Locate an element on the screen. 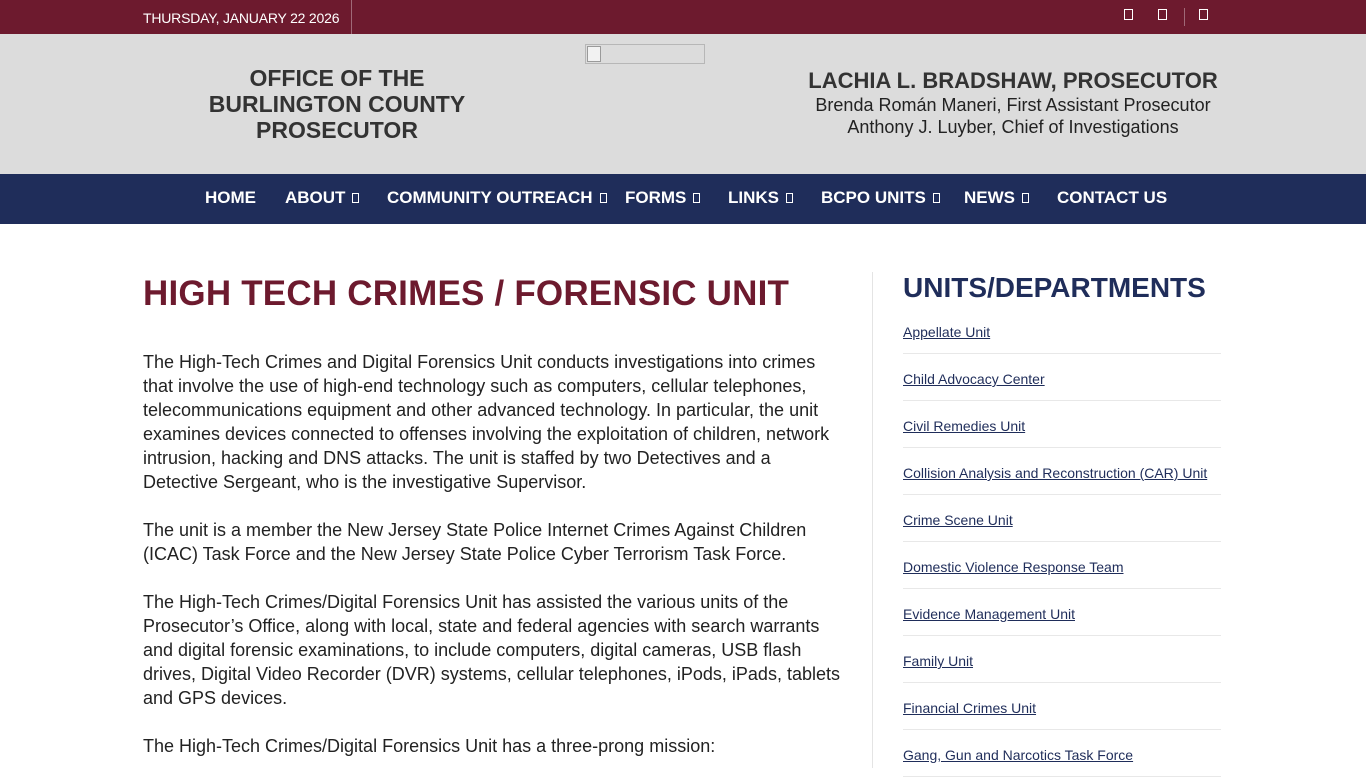 Image resolution: width=1366 pixels, height=777 pixels. list-item: Family Unit is located at coordinates (1062, 659).